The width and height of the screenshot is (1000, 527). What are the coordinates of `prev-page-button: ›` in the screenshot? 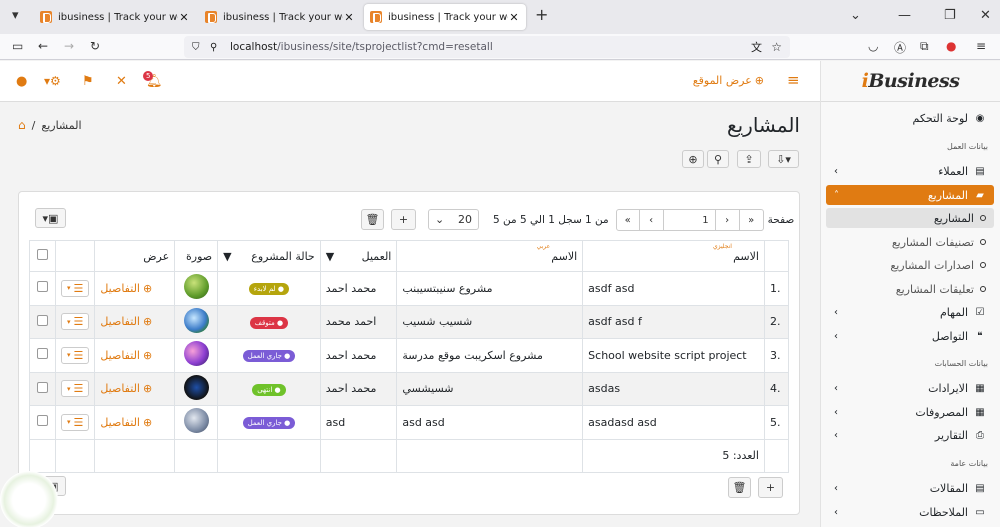 It's located at (727, 220).